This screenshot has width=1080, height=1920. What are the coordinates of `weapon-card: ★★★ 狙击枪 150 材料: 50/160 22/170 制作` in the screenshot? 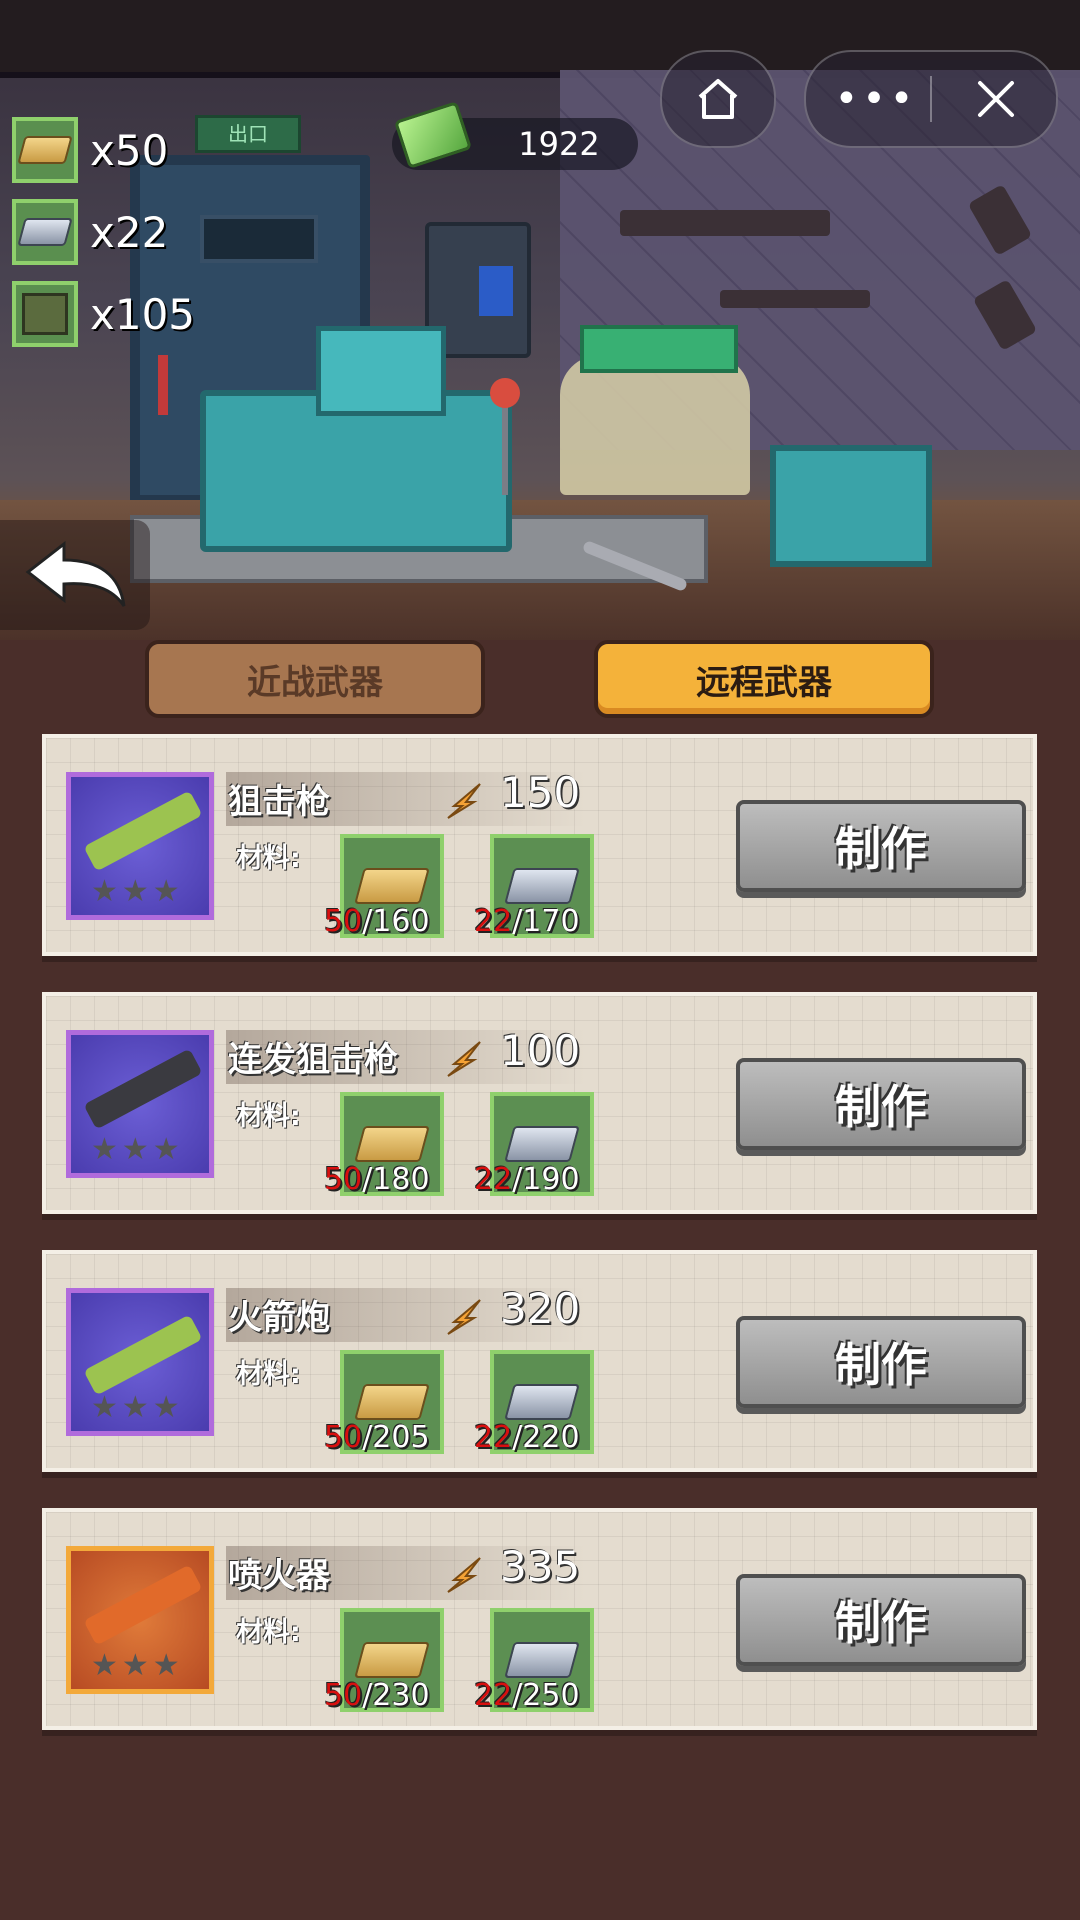 It's located at (539, 845).